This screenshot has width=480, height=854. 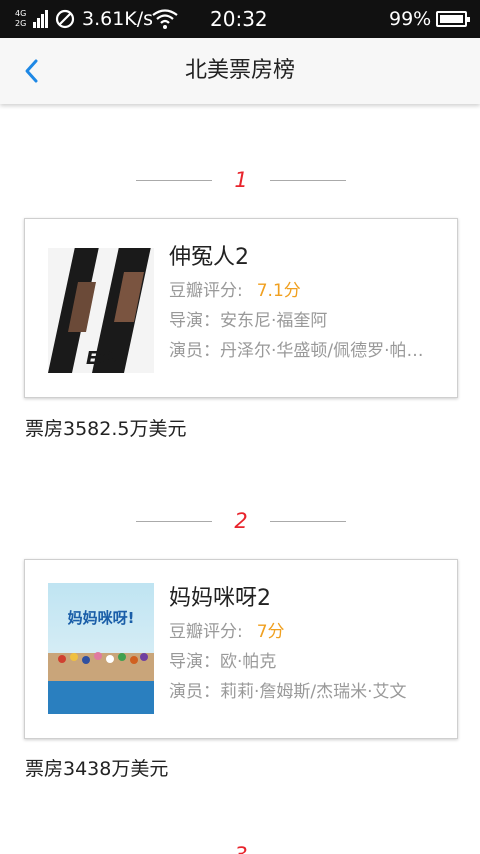 I want to click on rank-number: 1, so click(x=241, y=180).